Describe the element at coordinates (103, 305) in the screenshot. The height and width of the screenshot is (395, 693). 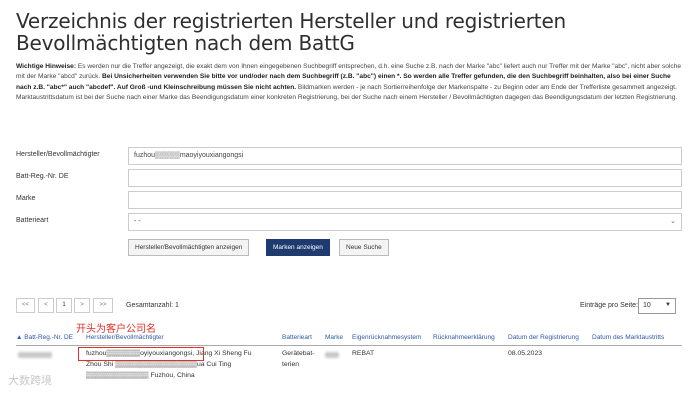
I see `last-page-button: >>` at that location.